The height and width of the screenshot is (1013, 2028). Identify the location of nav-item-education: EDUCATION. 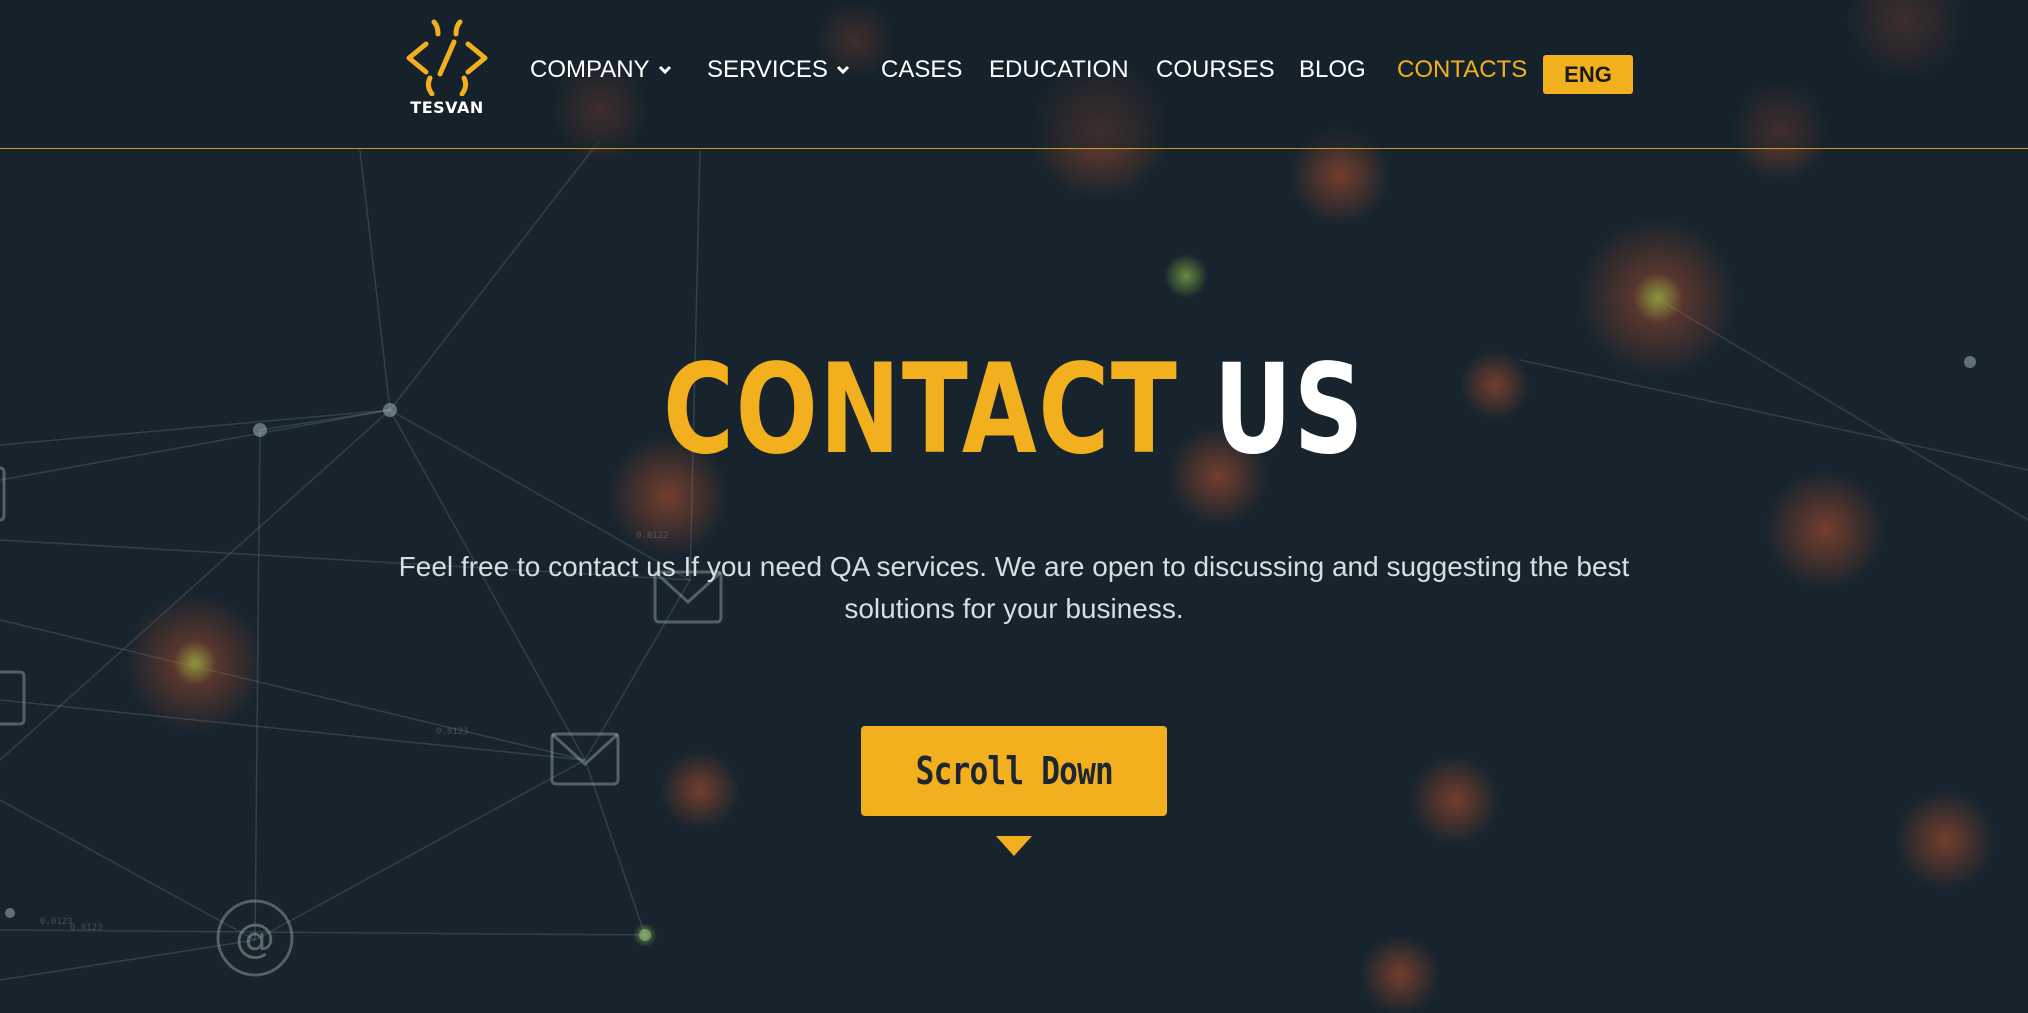
(1059, 70).